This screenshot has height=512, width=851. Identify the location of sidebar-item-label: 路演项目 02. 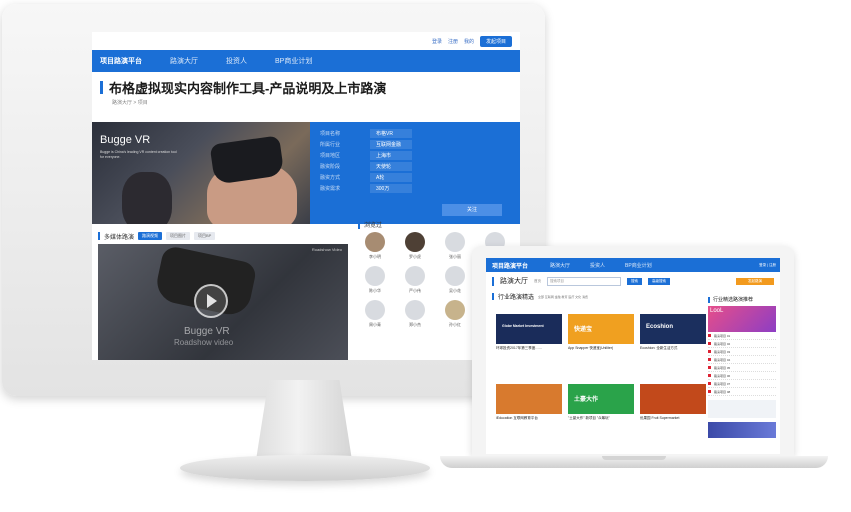
(722, 343).